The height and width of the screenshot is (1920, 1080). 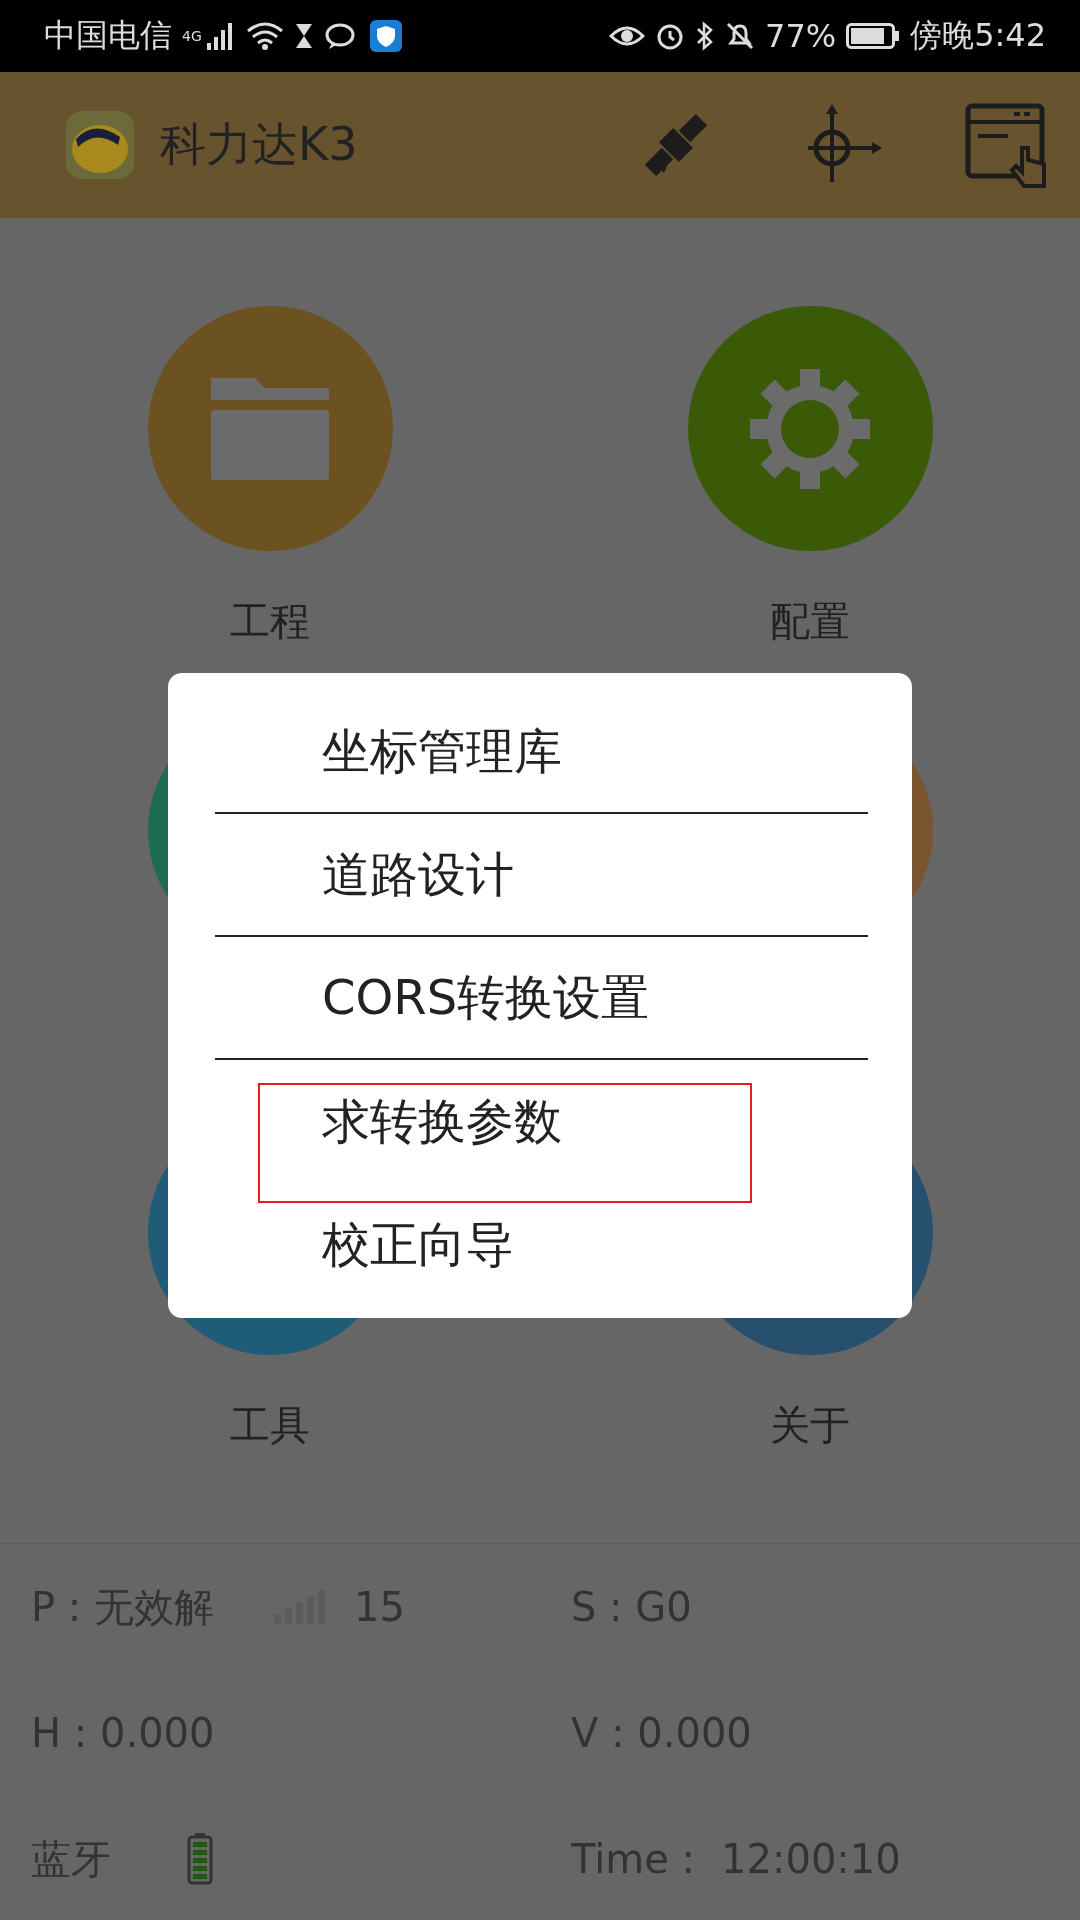 What do you see at coordinates (801, 36) in the screenshot?
I see `battery-percent: 77%` at bounding box center [801, 36].